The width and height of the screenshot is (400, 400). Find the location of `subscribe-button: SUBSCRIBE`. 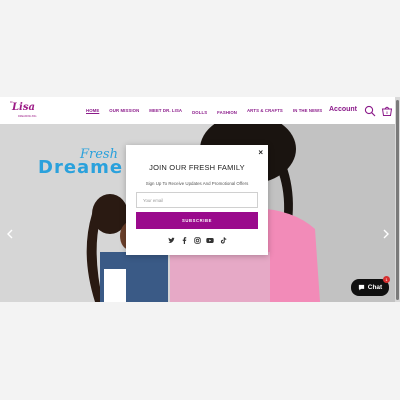

subscribe-button: SUBSCRIBE is located at coordinates (197, 220).